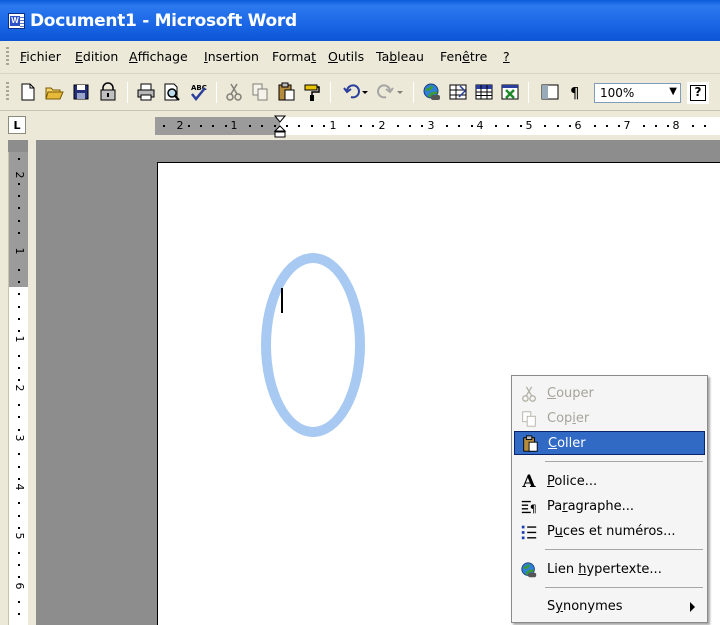 The height and width of the screenshot is (625, 720). What do you see at coordinates (19, 487) in the screenshot?
I see `ruler-label: 4` at bounding box center [19, 487].